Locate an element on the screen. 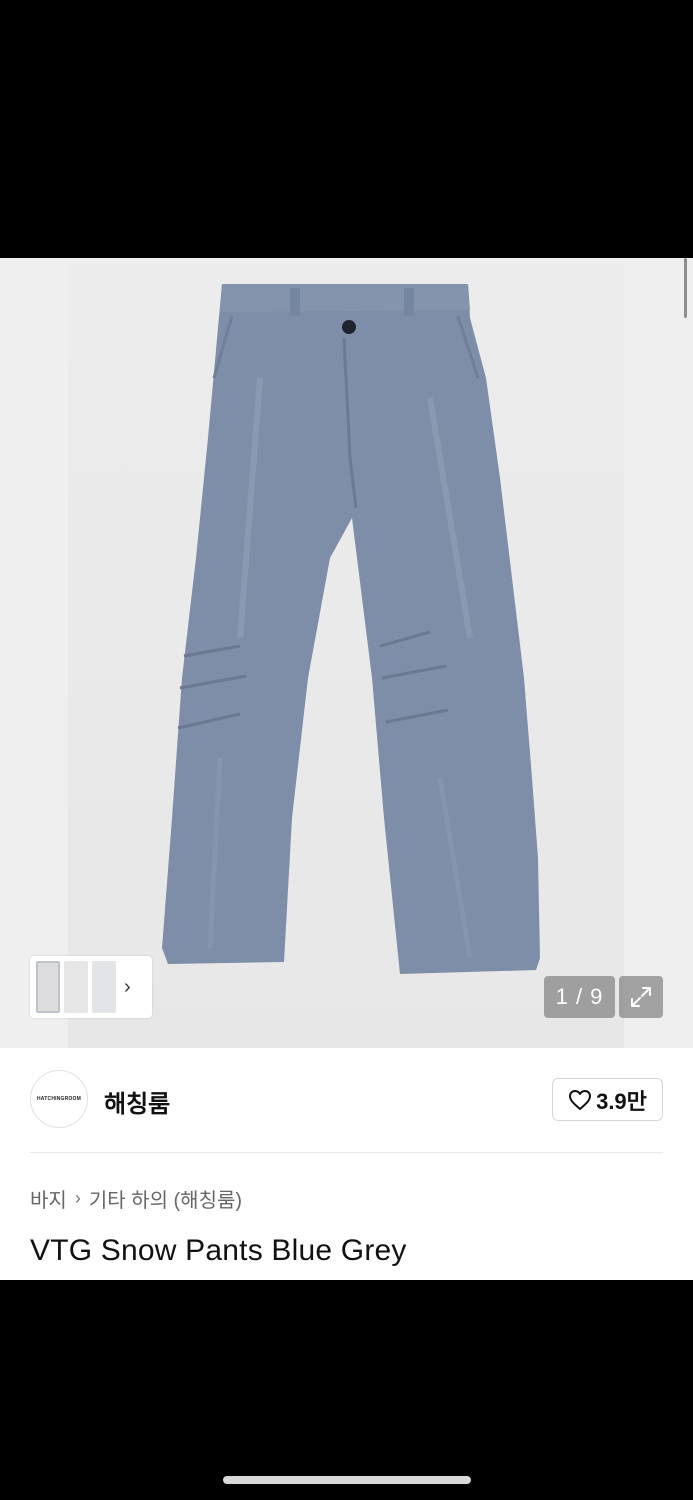  image-counter: 1 / 9 is located at coordinates (579, 997).